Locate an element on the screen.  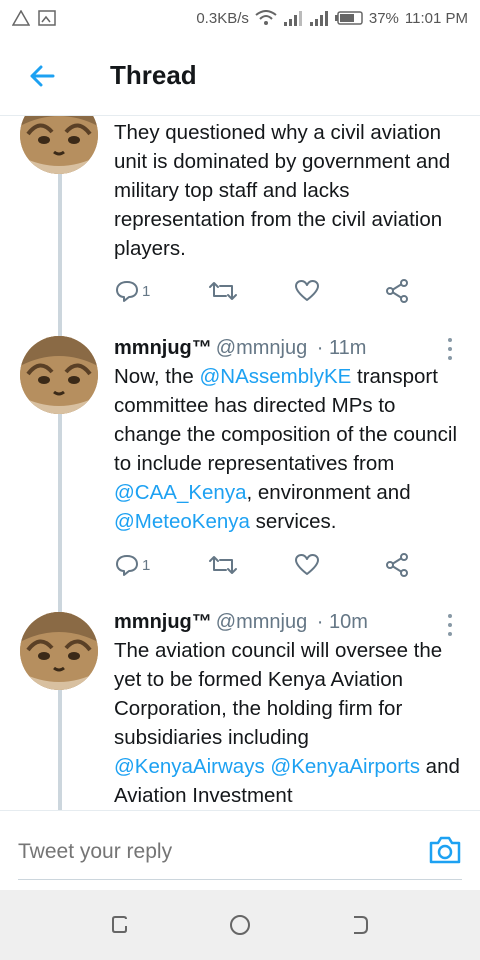
back-arrow-icon is located at coordinates (42, 75).